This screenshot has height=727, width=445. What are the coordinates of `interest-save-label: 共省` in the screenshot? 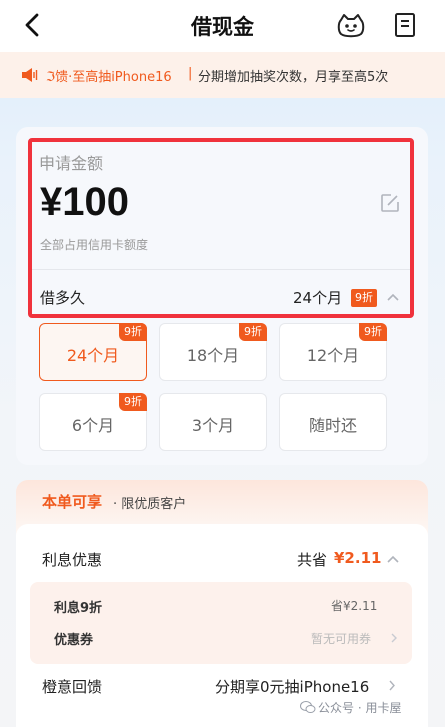 It's located at (312, 560).